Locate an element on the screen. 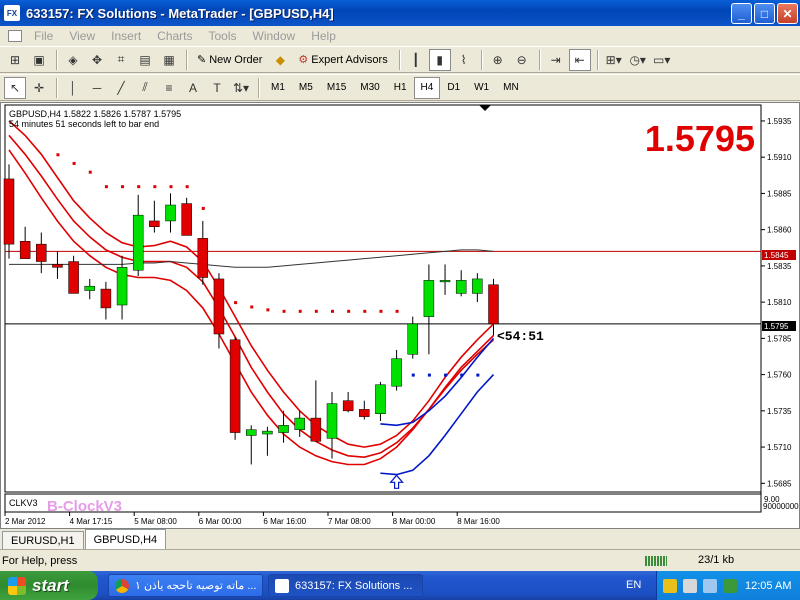 The height and width of the screenshot is (600, 800). network-icon is located at coordinates (690, 585).